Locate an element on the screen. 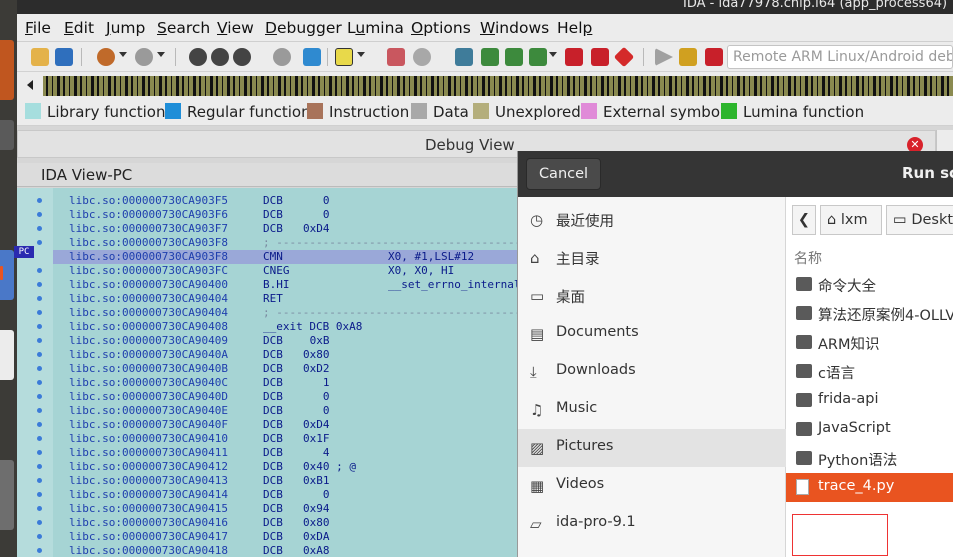 Image resolution: width=953 pixels, height=557 pixels. disasm-line: libc.so:000000730CA903F7 DCB 0xD4 is located at coordinates (285, 229).